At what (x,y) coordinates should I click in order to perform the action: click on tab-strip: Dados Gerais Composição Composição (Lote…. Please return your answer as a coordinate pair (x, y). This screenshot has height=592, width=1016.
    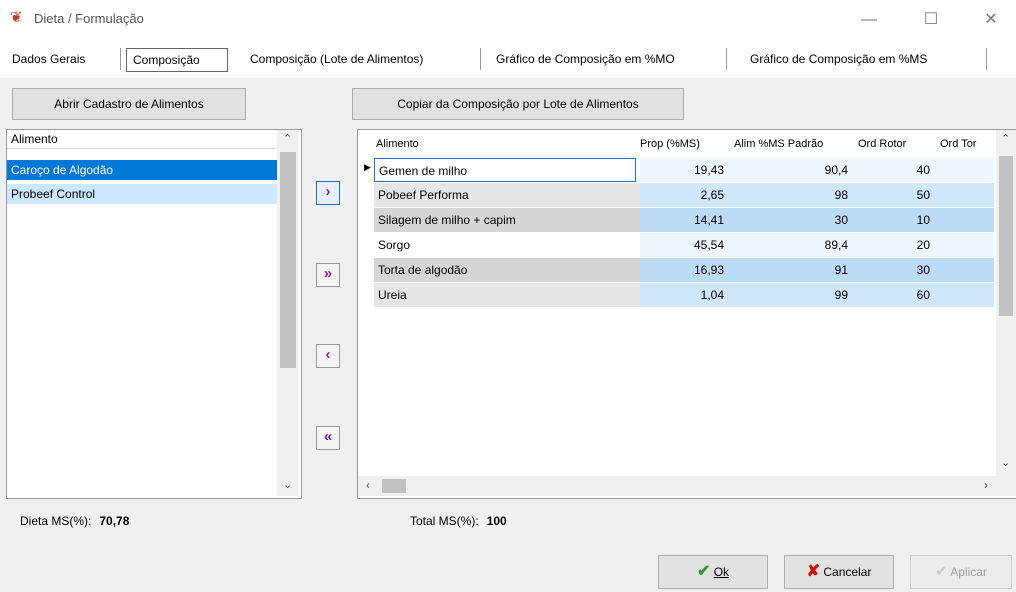
    Looking at the image, I should click on (508, 59).